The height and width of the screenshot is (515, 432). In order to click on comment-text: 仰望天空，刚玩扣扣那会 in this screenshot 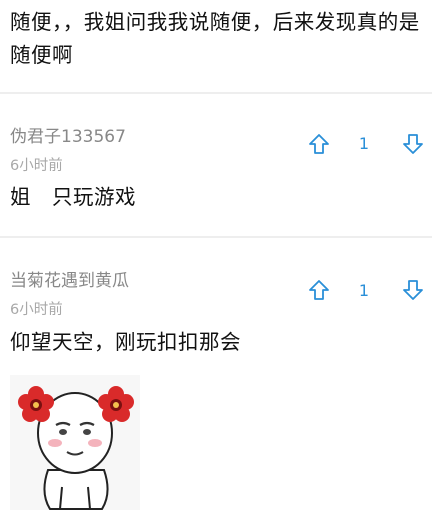, I will do `click(125, 342)`.